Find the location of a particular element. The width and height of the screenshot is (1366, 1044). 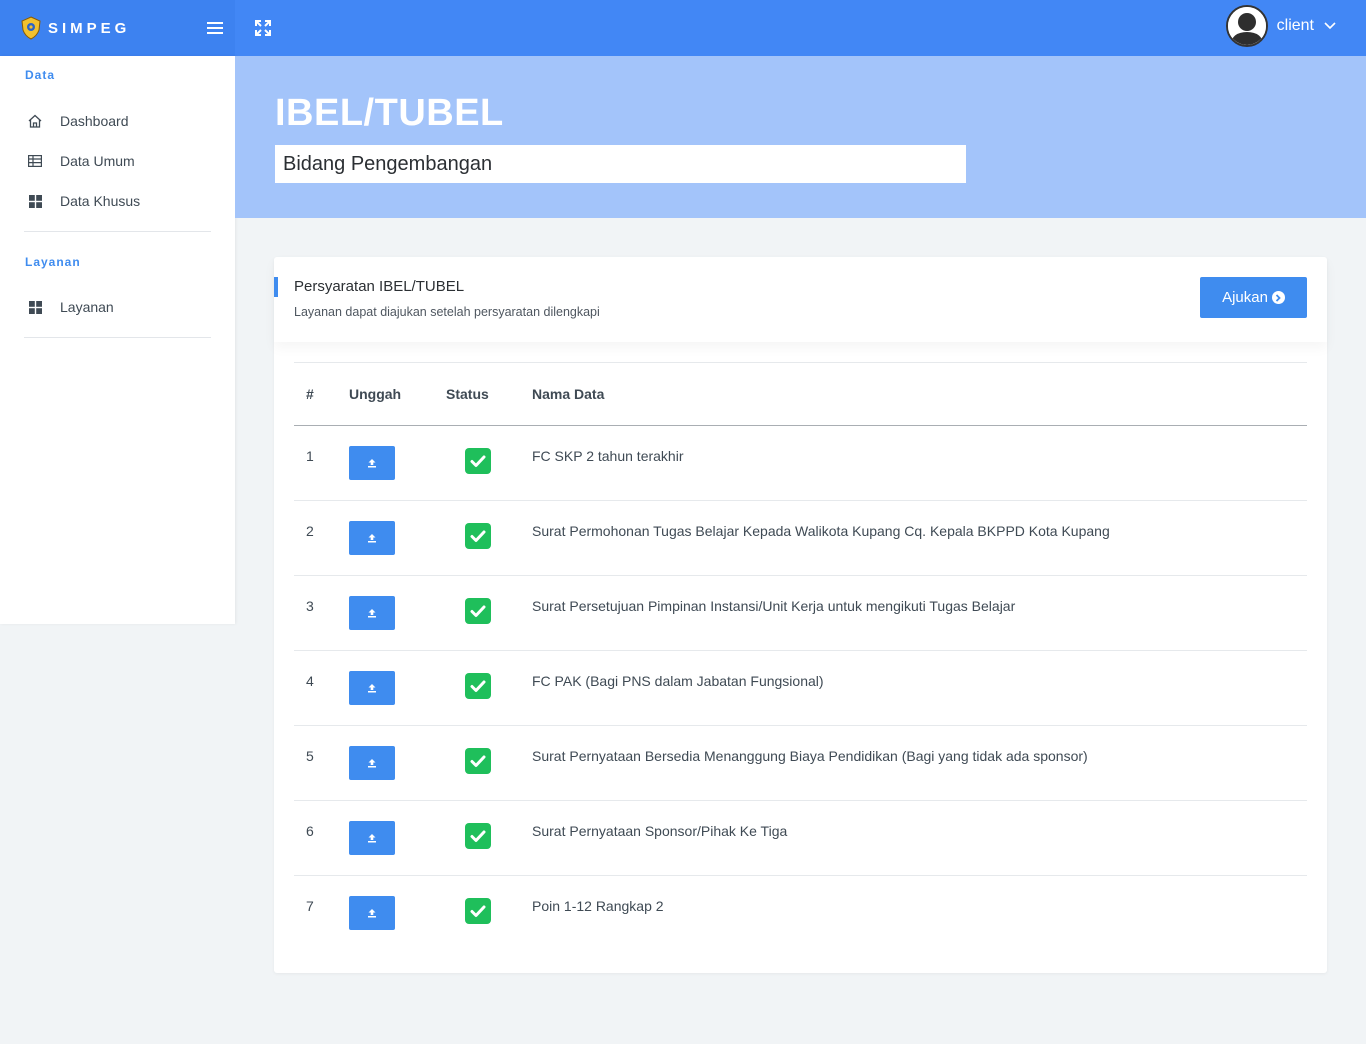

user-menu: client is located at coordinates (1280, 26).